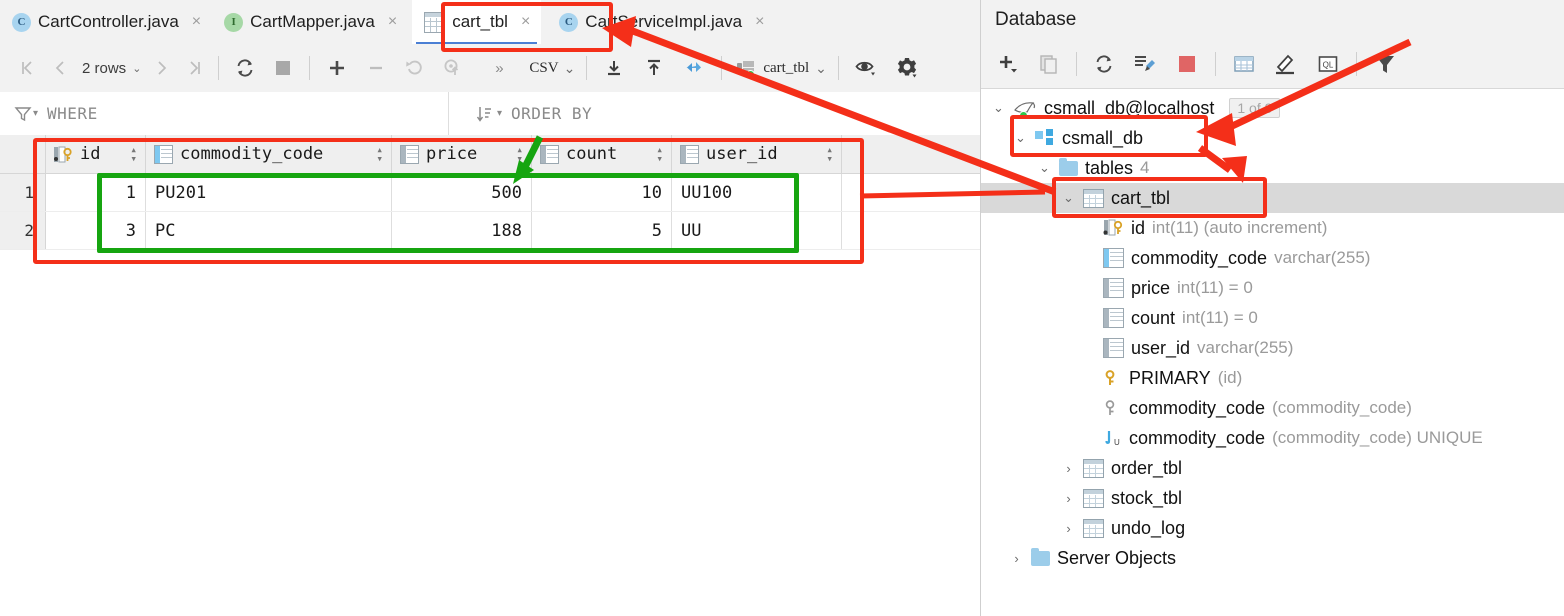 The height and width of the screenshot is (616, 1564). Describe the element at coordinates (1272, 408) in the screenshot. I see `tree-node-key-commodity-code: commodity_code (commodity_code)` at that location.